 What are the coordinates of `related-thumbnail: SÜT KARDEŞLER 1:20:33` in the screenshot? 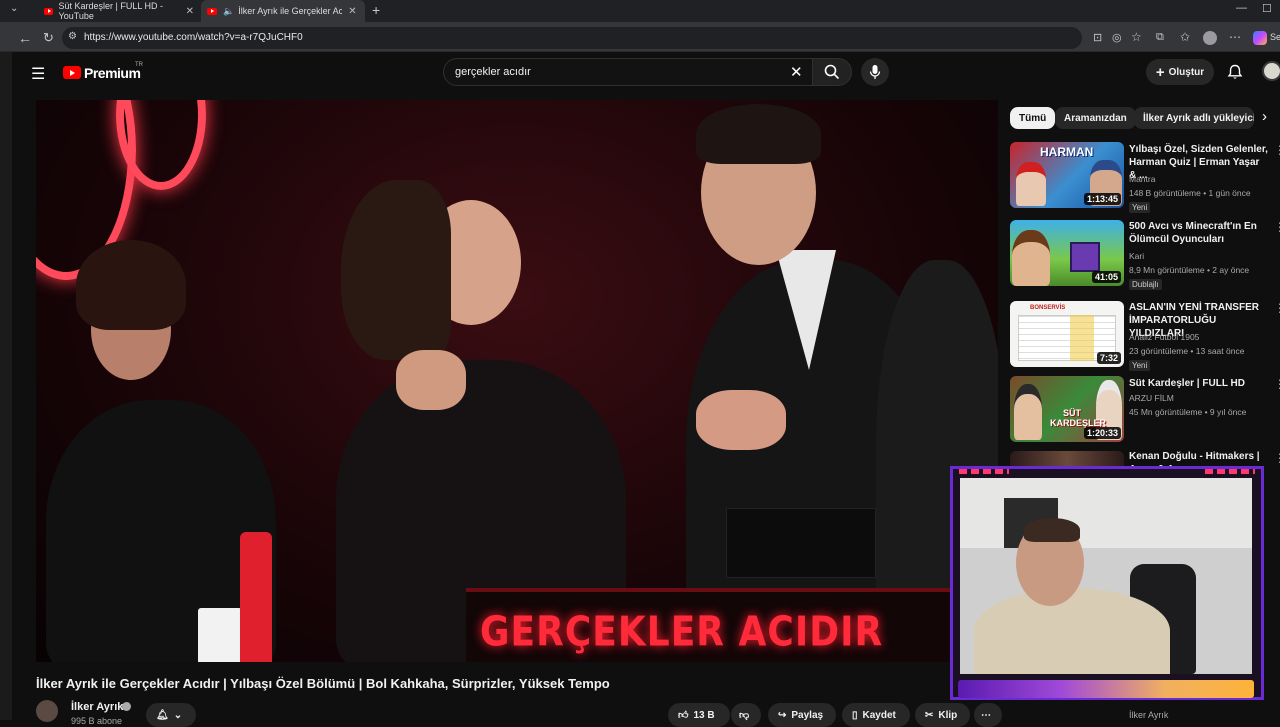 It's located at (1067, 409).